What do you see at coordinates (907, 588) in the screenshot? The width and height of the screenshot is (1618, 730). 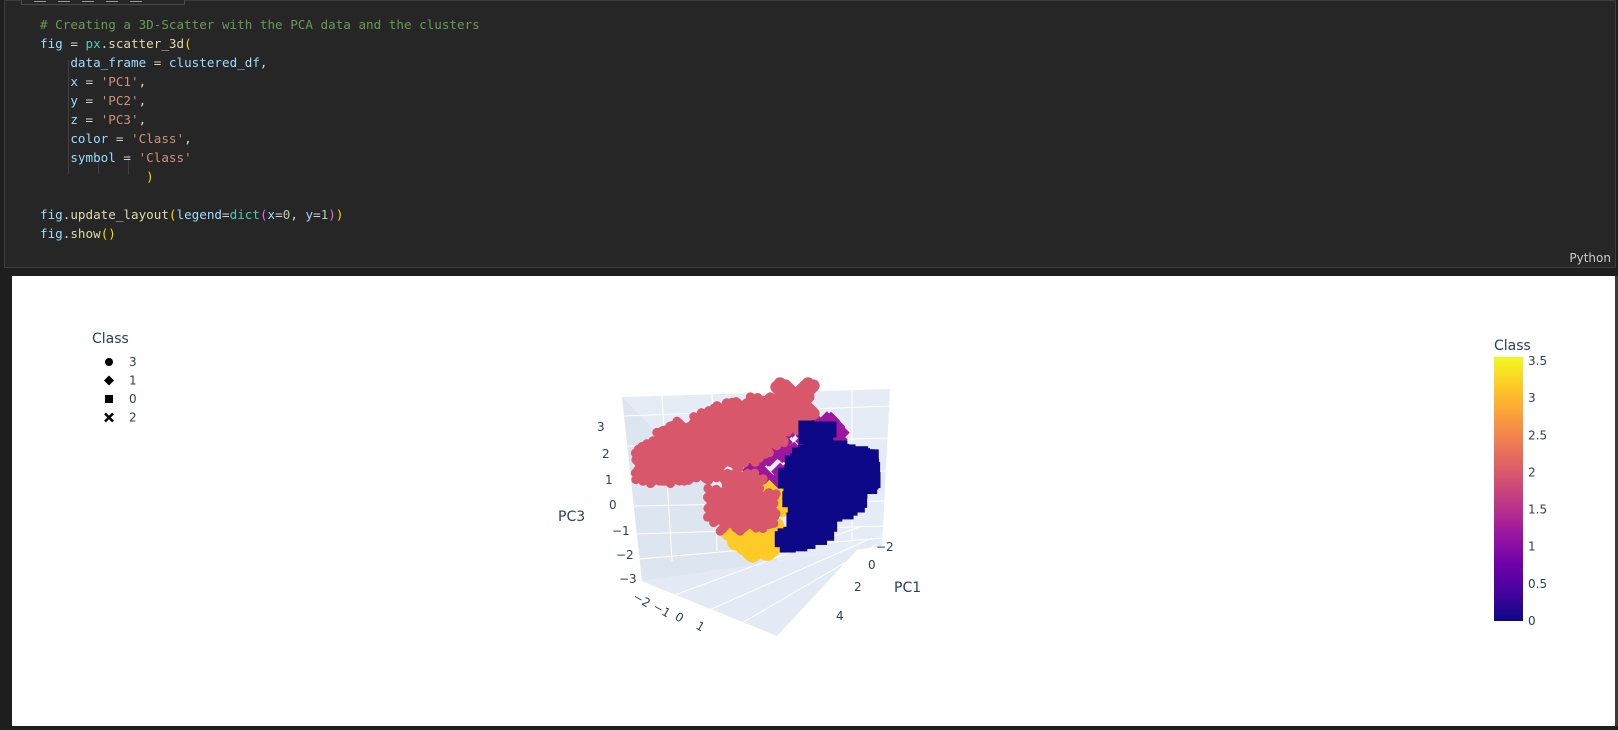 I see `x-axis-title: PC1` at bounding box center [907, 588].